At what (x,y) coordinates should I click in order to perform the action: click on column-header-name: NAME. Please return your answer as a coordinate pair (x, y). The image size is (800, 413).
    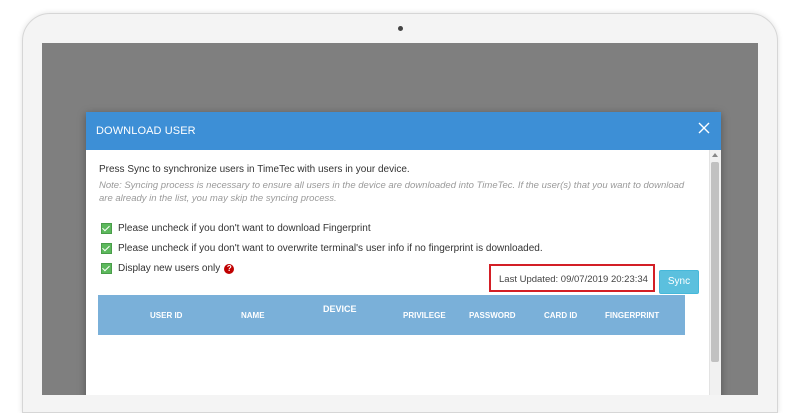
    Looking at the image, I should click on (253, 315).